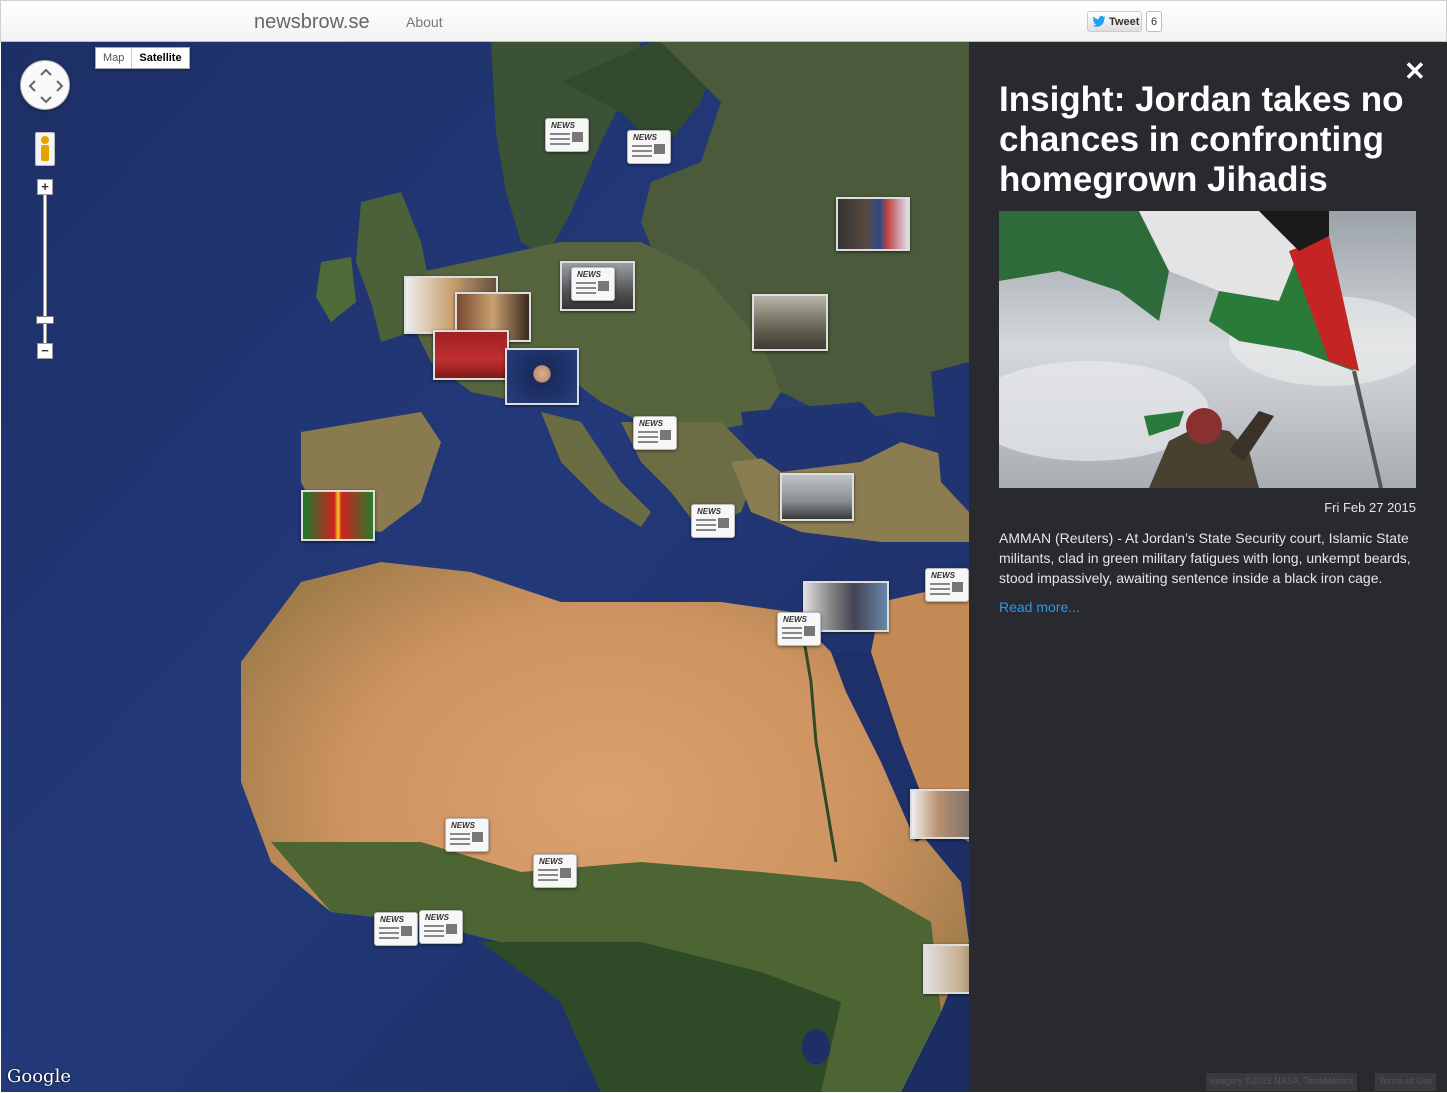 The image size is (1447, 1093). I want to click on pan-control, so click(45, 85).